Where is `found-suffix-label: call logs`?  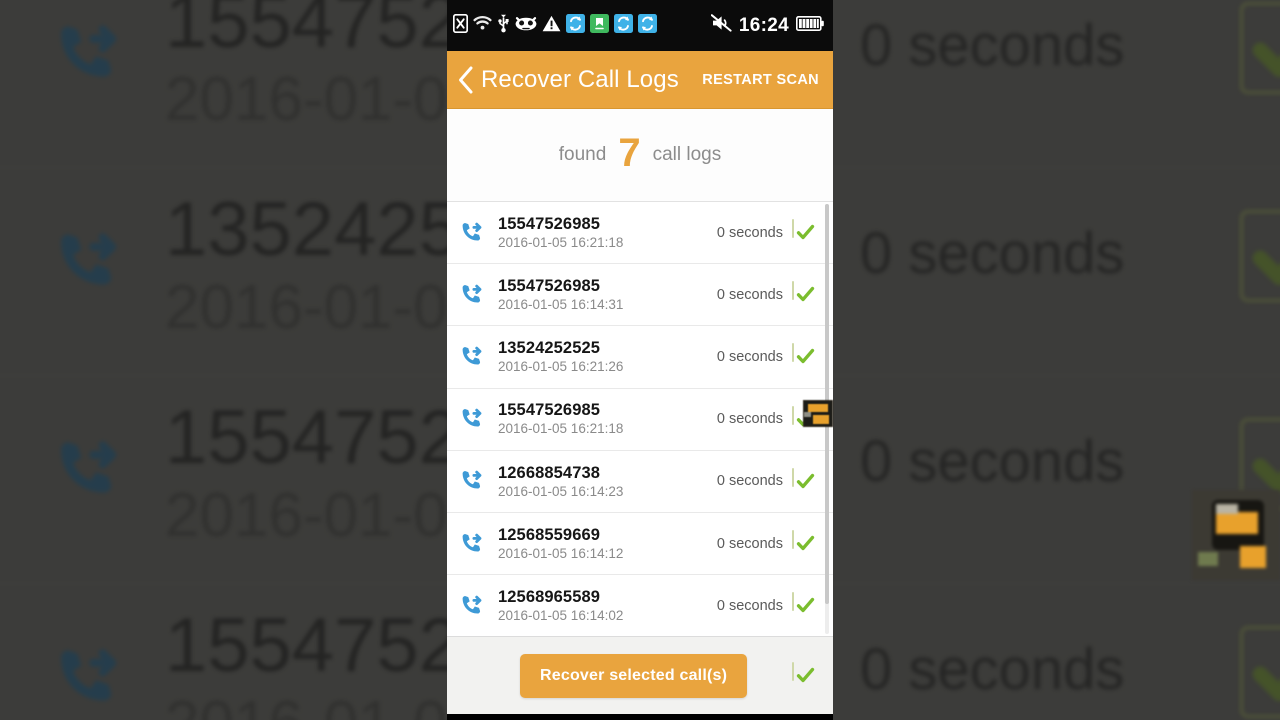
found-suffix-label: call logs is located at coordinates (687, 154).